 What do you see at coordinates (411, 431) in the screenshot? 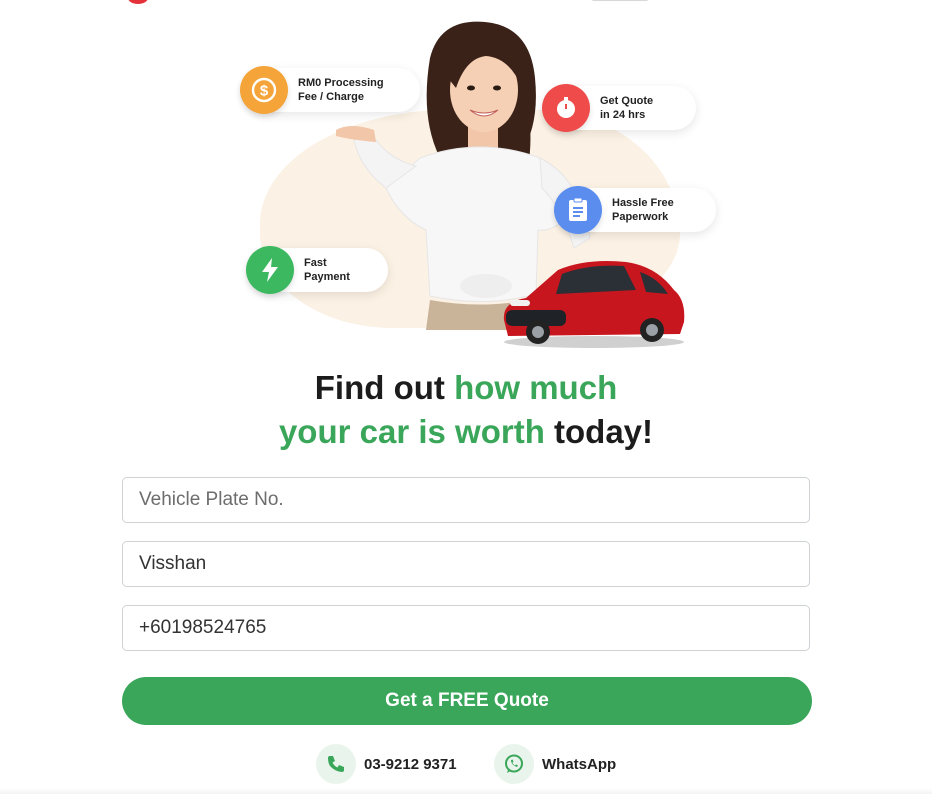
I see `headline-part3: your car is worth` at bounding box center [411, 431].